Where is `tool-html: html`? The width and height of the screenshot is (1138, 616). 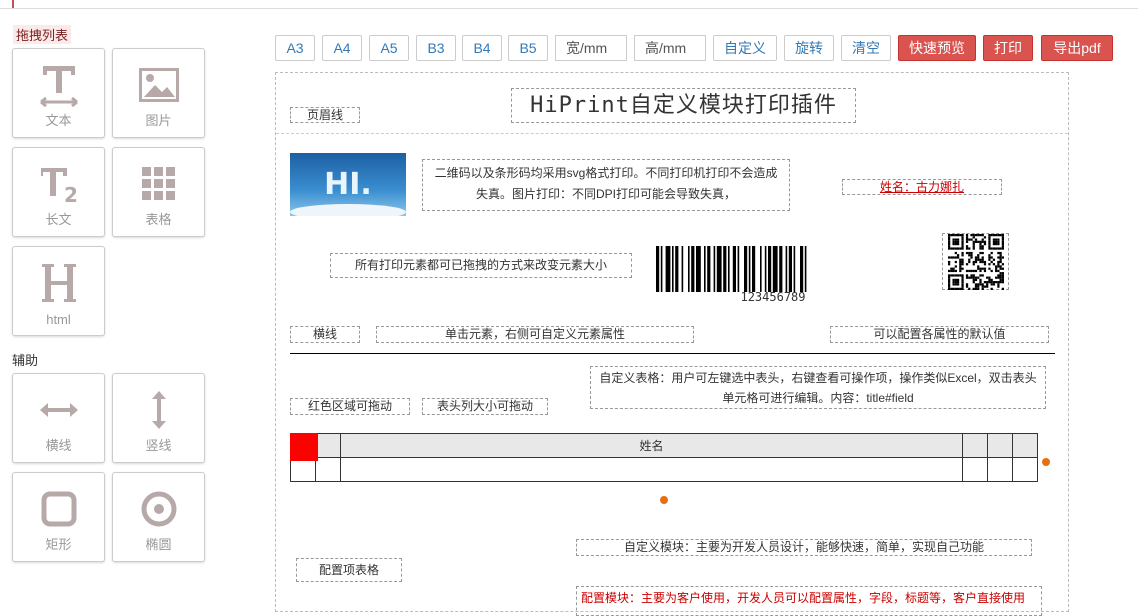
tool-html: html is located at coordinates (58, 291).